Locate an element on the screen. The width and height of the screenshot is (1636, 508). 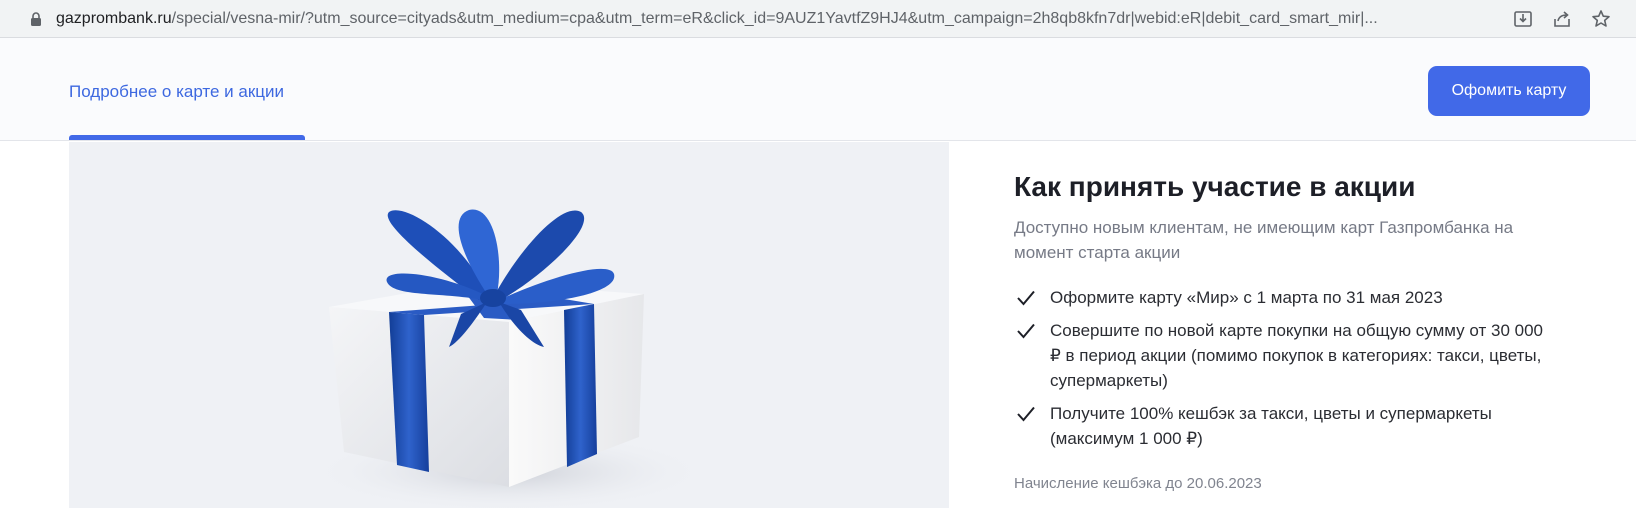
apply-card-button: Офомить карту is located at coordinates (1509, 91).